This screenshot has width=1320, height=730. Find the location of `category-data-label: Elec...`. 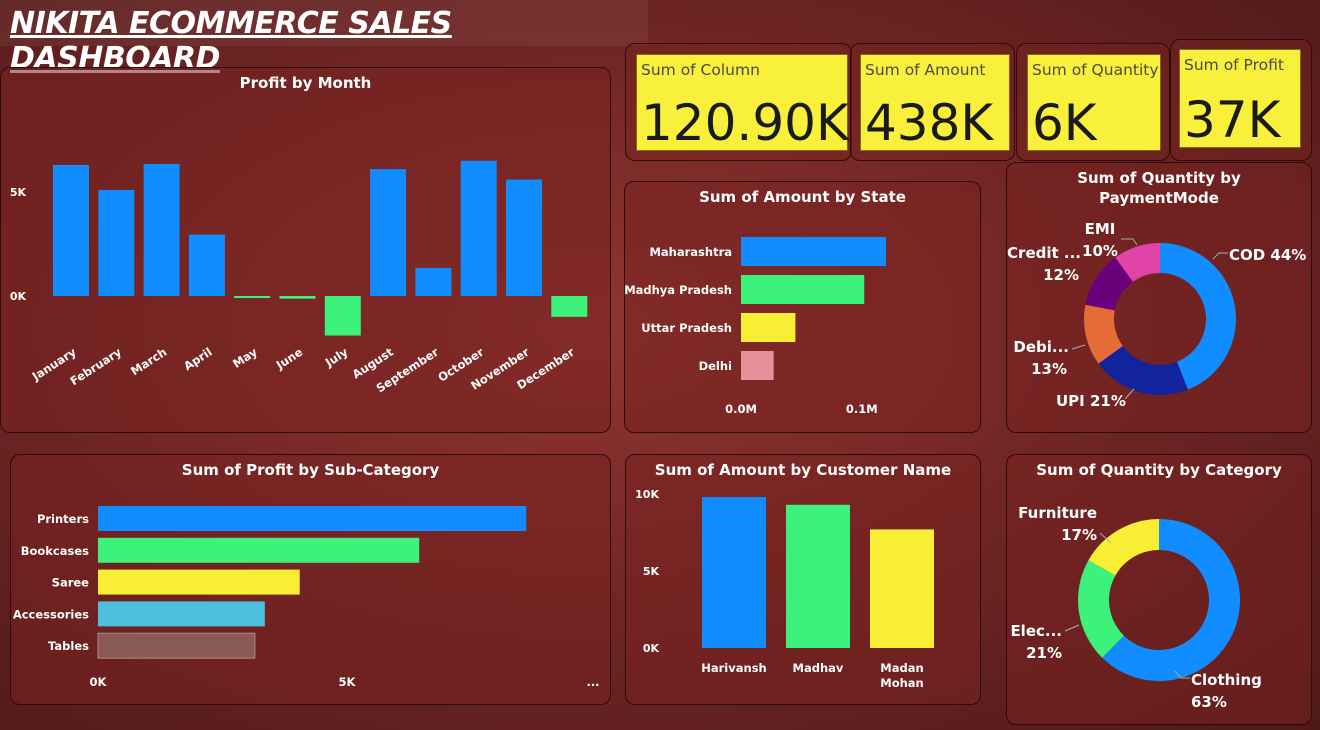

category-data-label: Elec... is located at coordinates (1036, 631).